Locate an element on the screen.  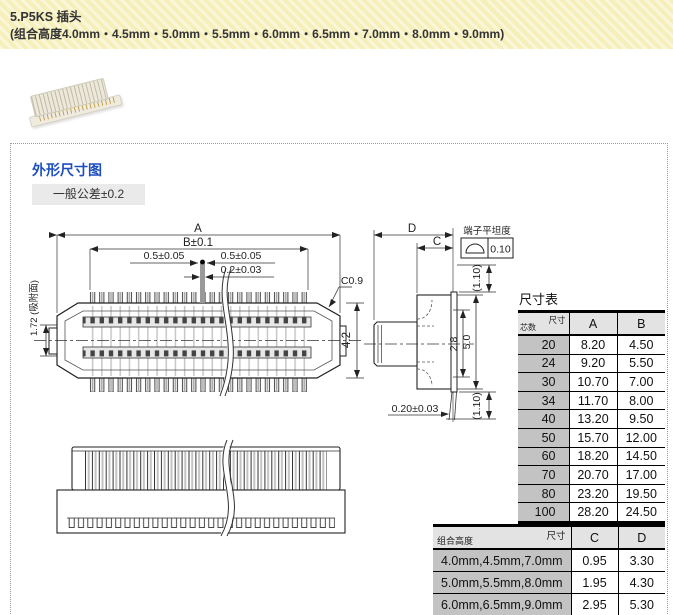
dim-suction-label: 1.72 (吸附面) is located at coordinates (34, 308).